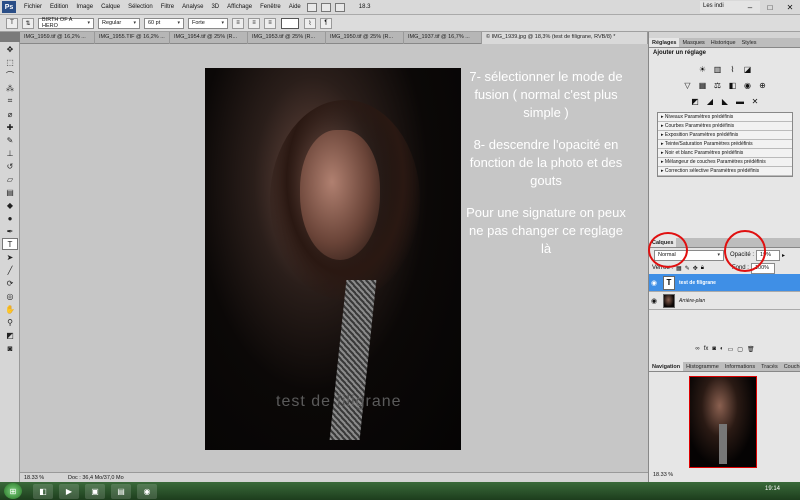  Describe the element at coordinates (192, 7) in the screenshot. I see `menu-analyse: Analyse` at that location.